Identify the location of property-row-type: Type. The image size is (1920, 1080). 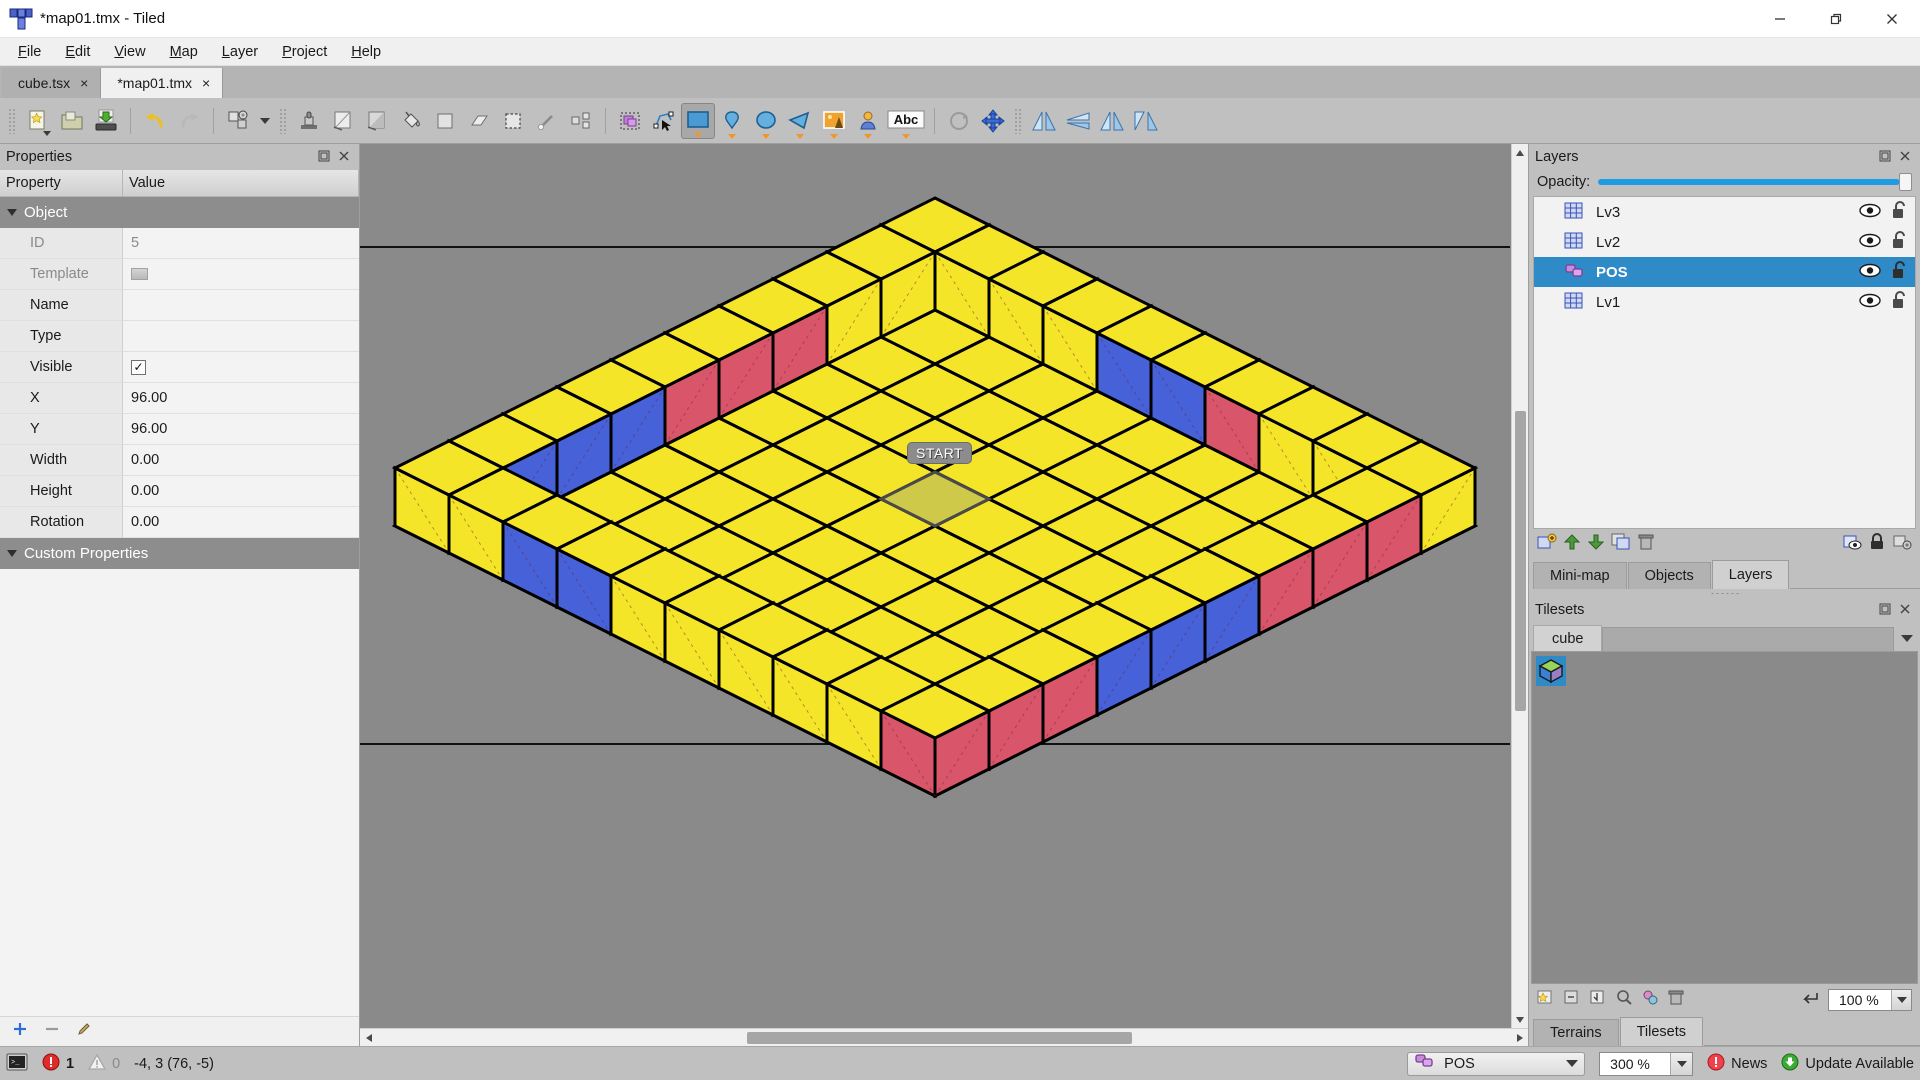
(179, 336).